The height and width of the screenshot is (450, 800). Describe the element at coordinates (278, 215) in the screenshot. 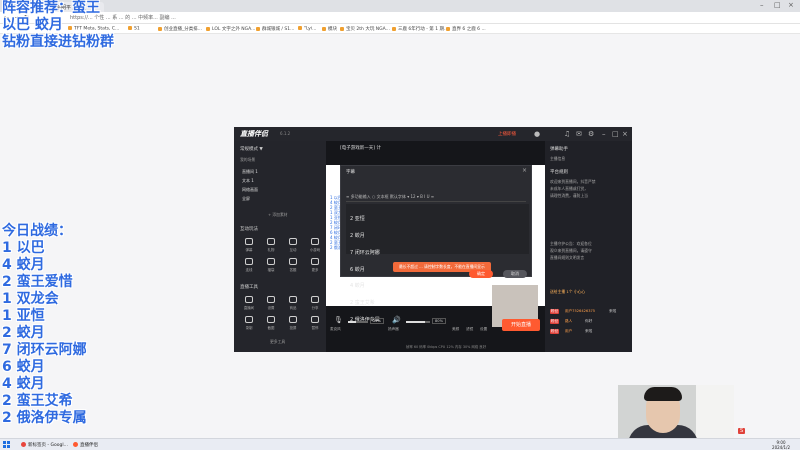

I see `add-source-button: + 添加素材` at that location.